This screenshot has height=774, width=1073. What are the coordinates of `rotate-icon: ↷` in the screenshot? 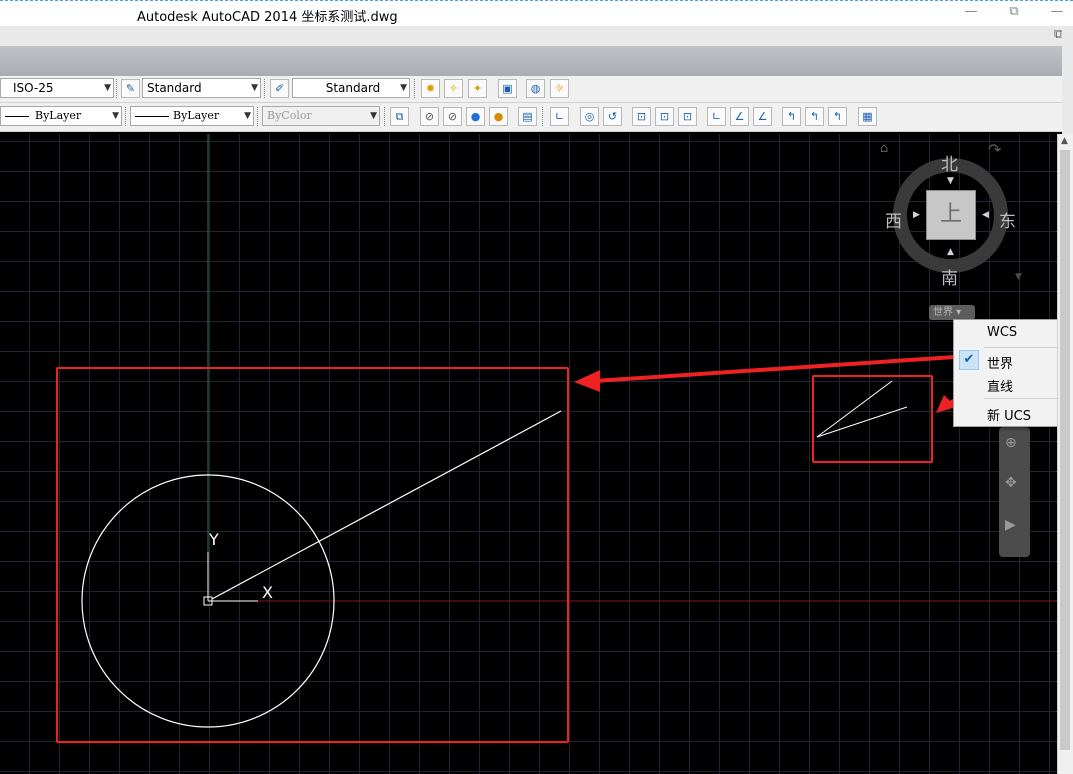 It's located at (994, 149).